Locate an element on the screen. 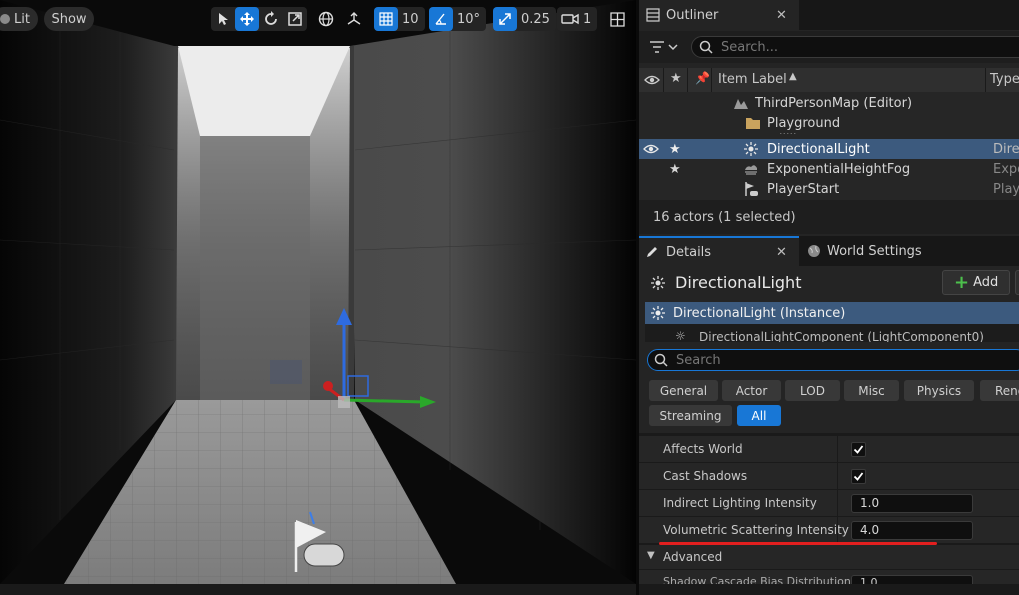 The image size is (1019, 595). surface-snapping-button is located at coordinates (354, 19).